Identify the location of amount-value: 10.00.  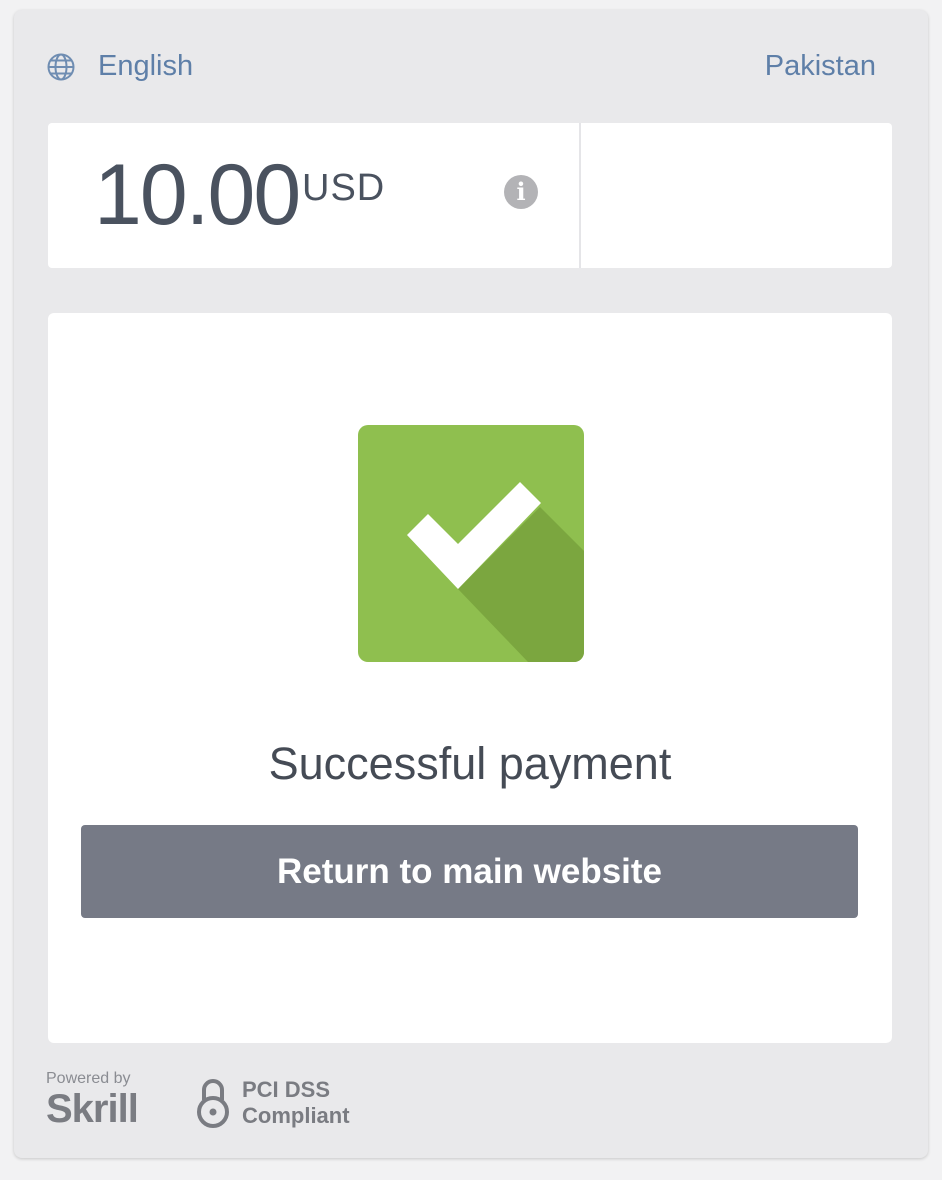
(197, 195).